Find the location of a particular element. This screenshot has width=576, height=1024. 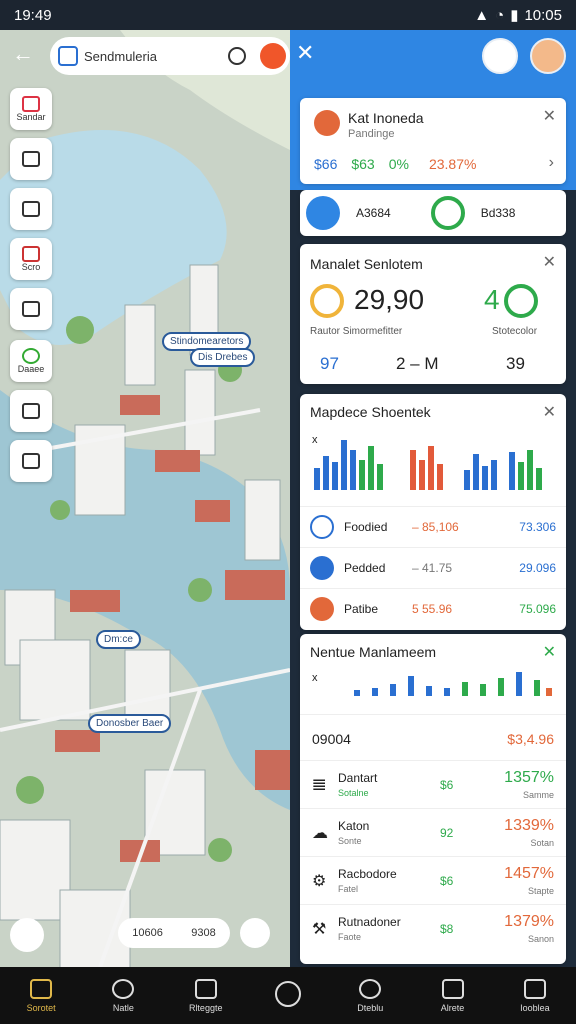

nav-item-center is located at coordinates (288, 995).